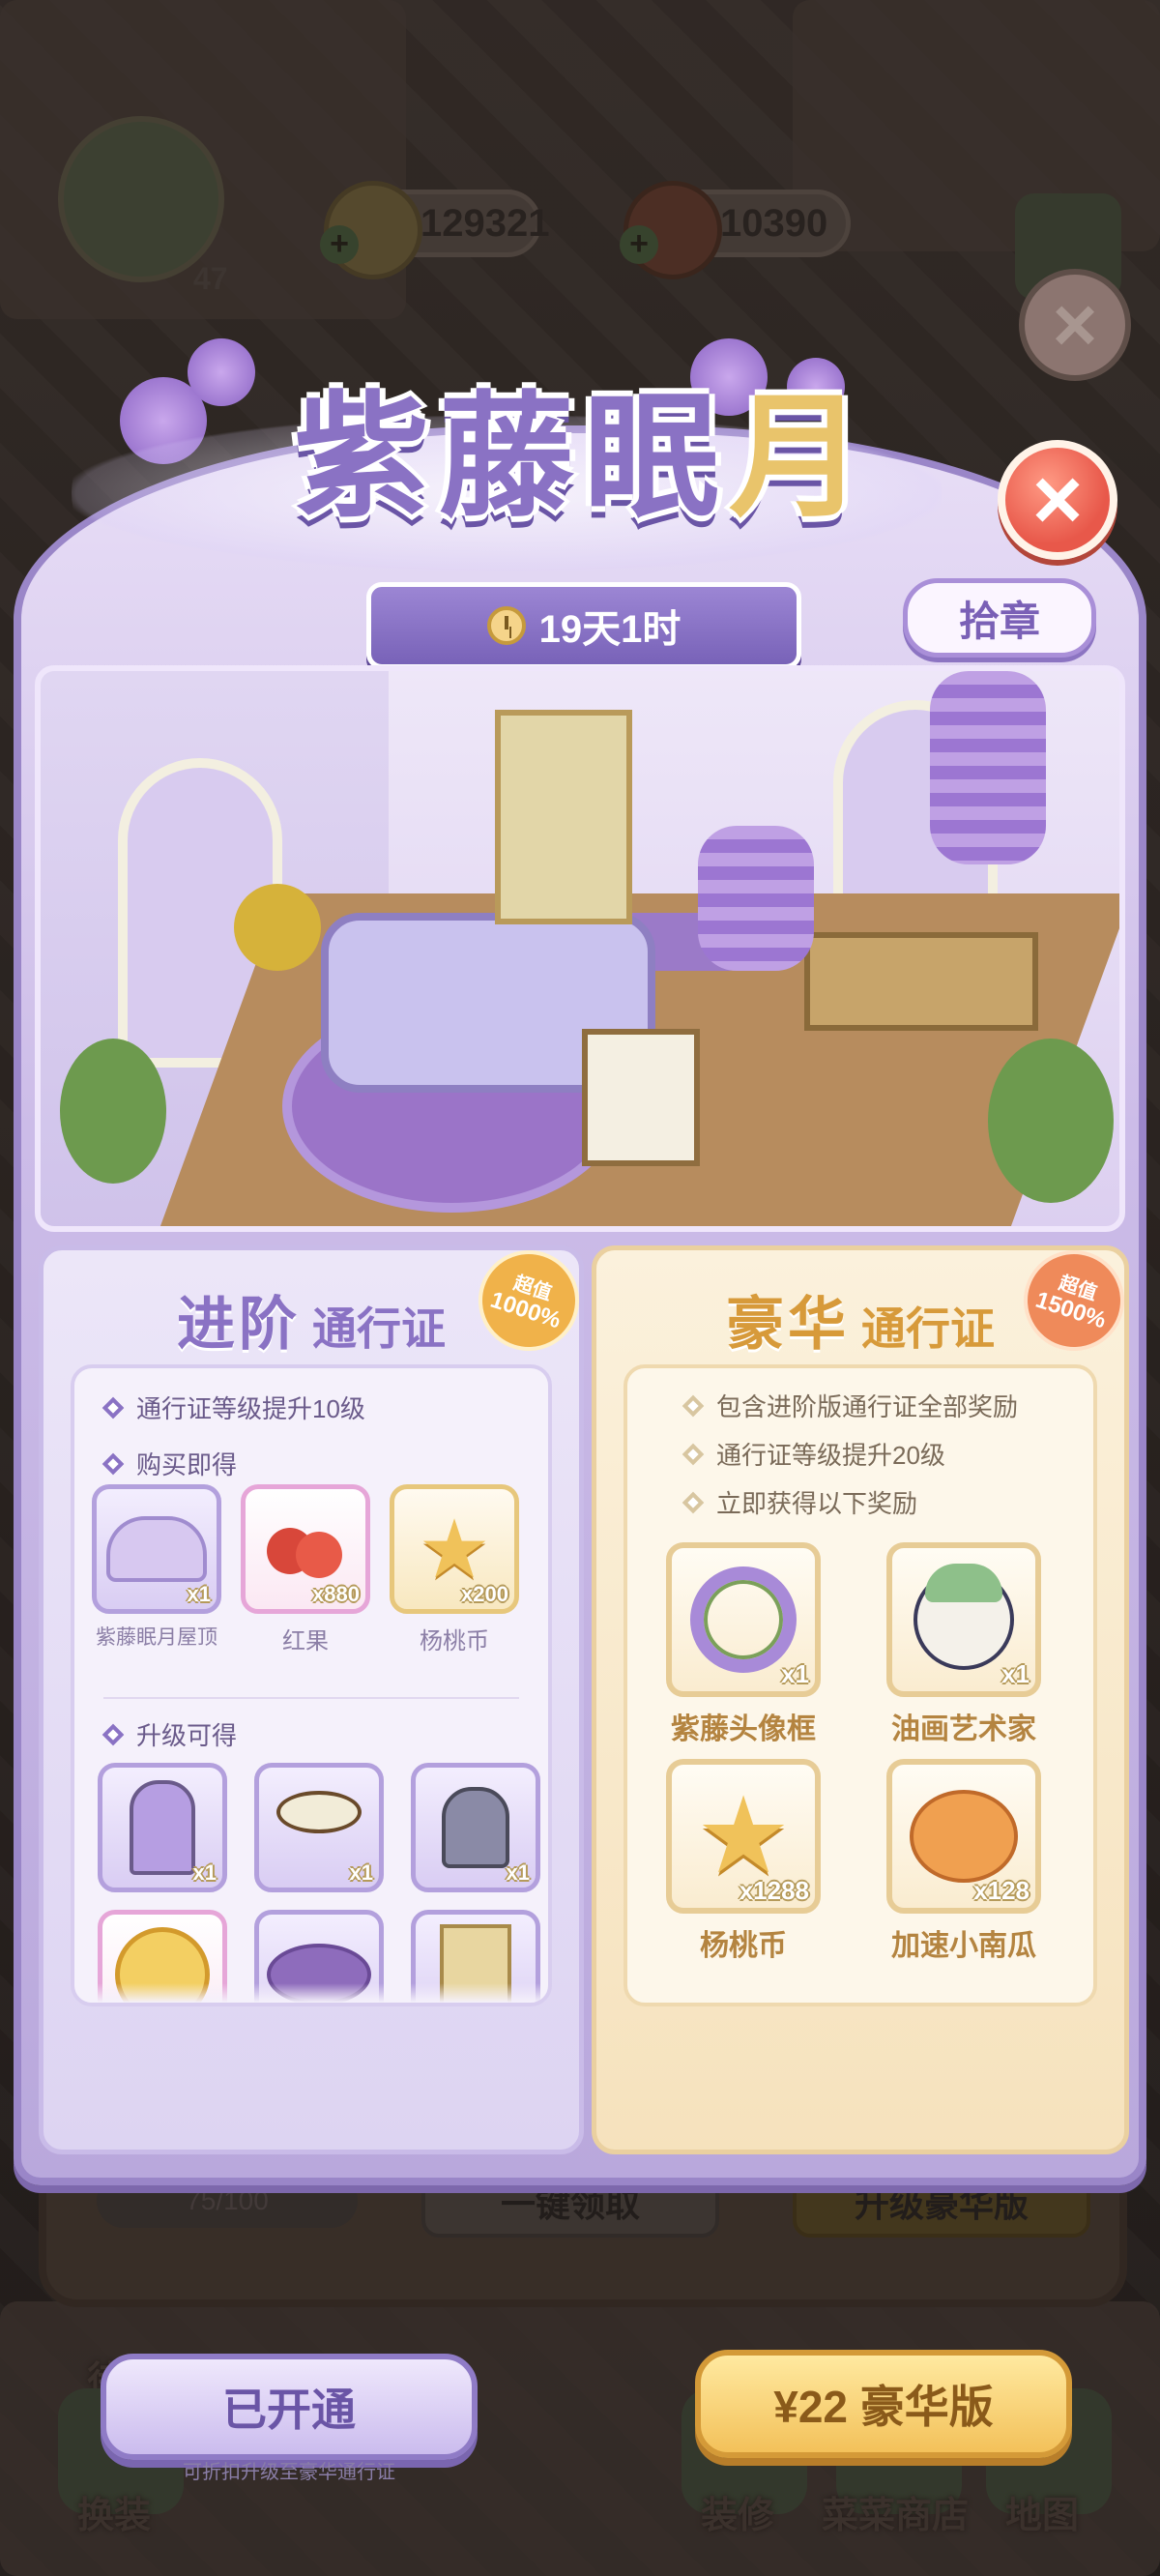 This screenshot has height=2576, width=1160. Describe the element at coordinates (963, 1729) in the screenshot. I see `item-label: 油画艺术家` at that location.